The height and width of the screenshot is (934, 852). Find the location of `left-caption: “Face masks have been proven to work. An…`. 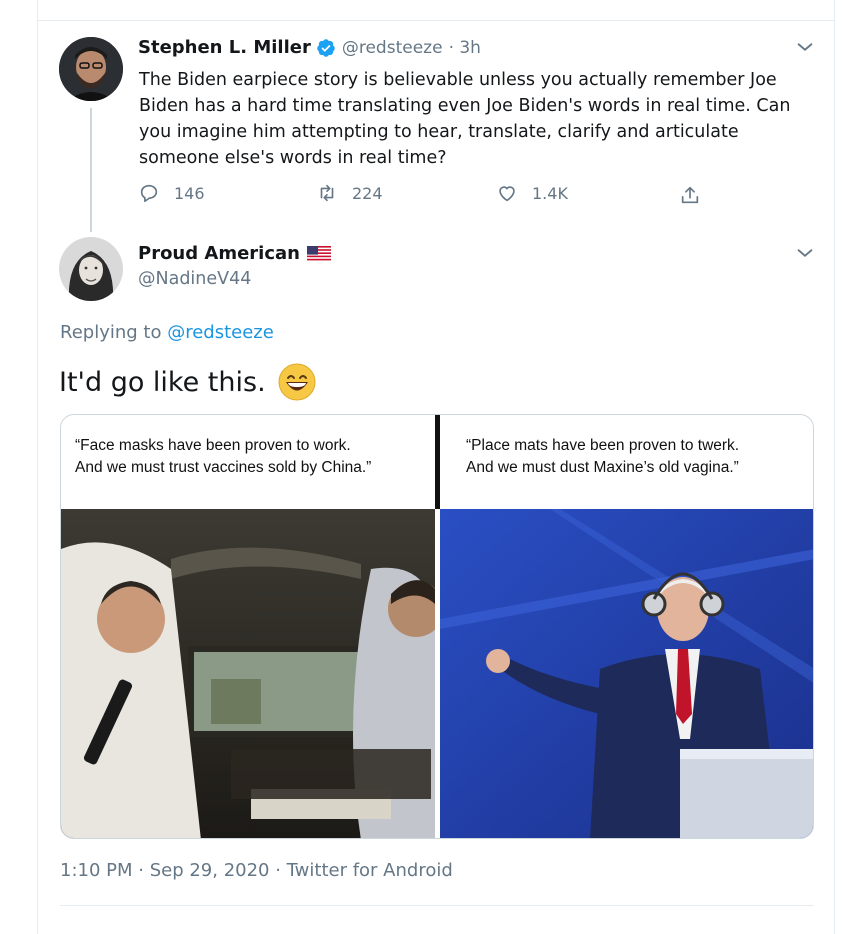

left-caption: “Face masks have been proven to work. An… is located at coordinates (223, 457).